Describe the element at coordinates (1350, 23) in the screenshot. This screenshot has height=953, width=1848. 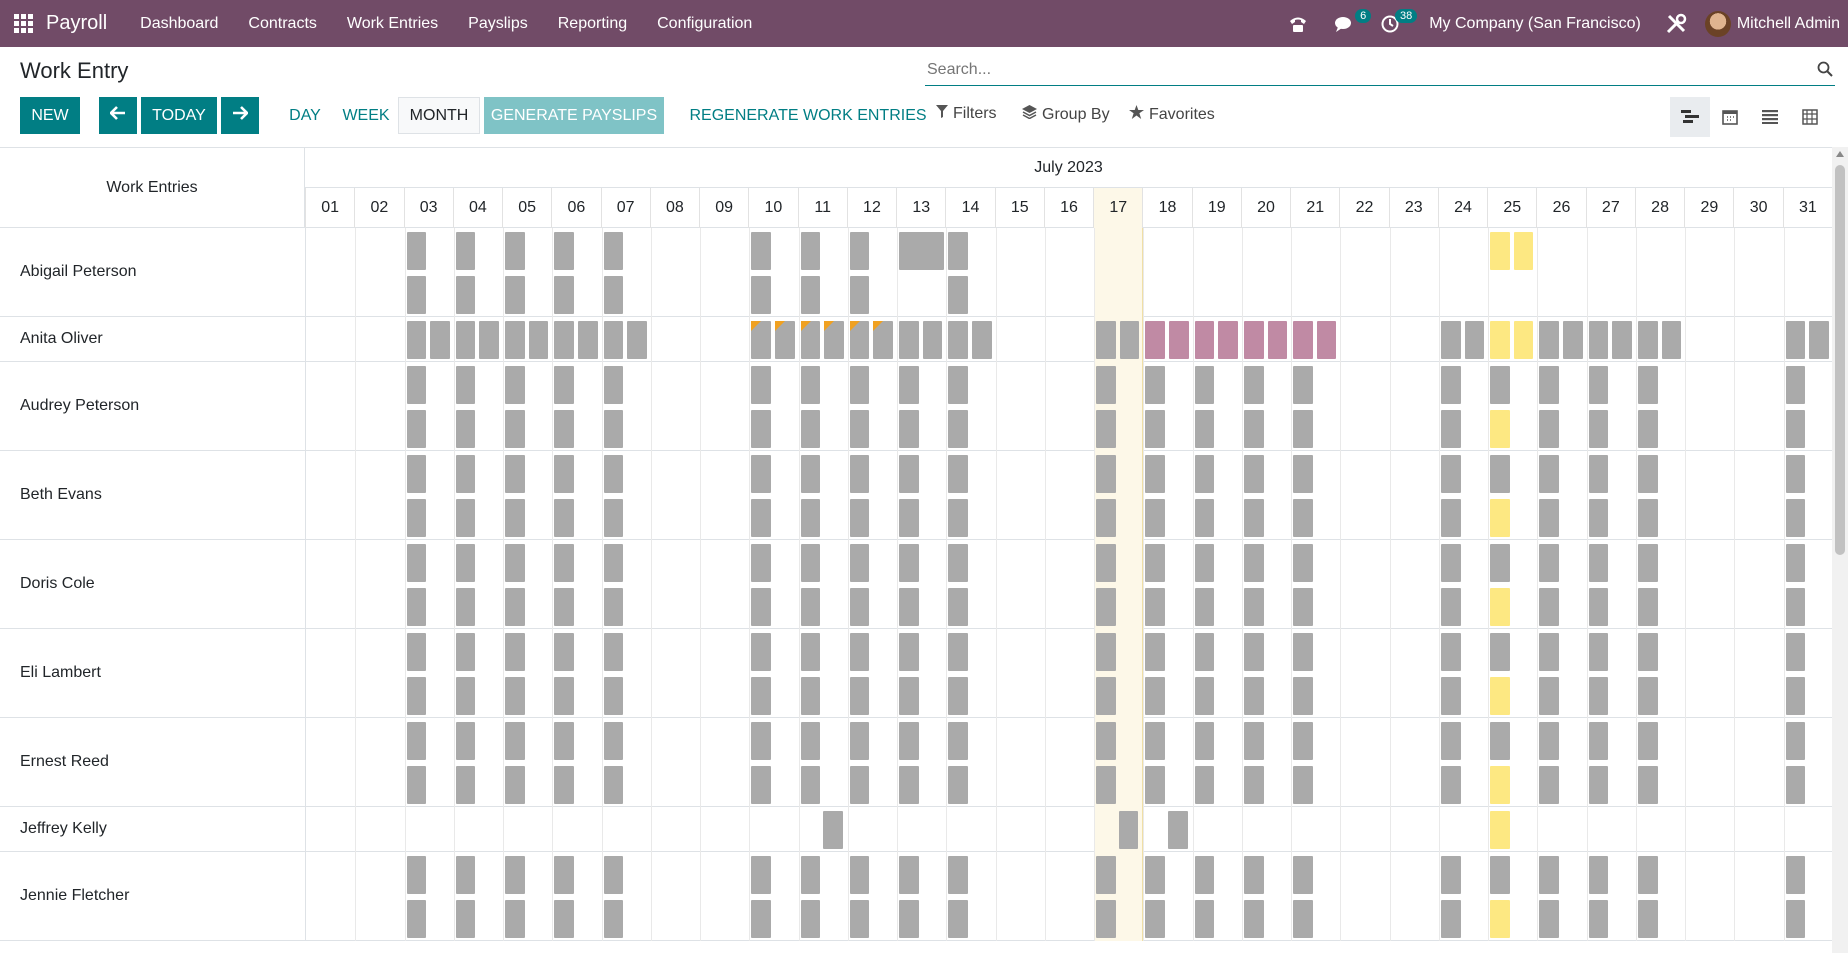
I see `messages-icon: 6` at that location.